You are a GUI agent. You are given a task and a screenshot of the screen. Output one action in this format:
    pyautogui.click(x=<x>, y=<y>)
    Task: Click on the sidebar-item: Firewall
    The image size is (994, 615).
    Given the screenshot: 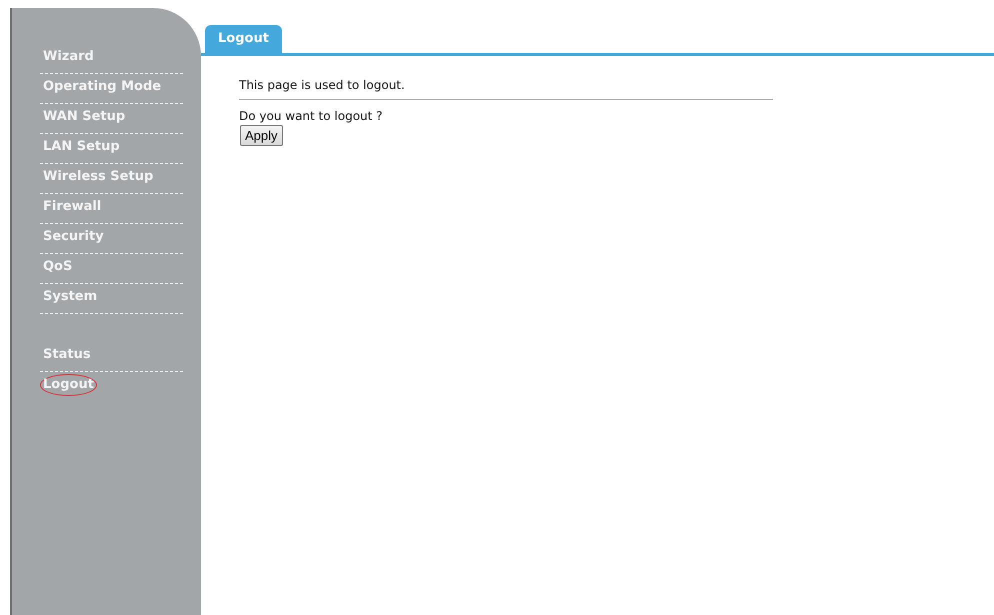 What is the action you would take?
    pyautogui.click(x=111, y=209)
    